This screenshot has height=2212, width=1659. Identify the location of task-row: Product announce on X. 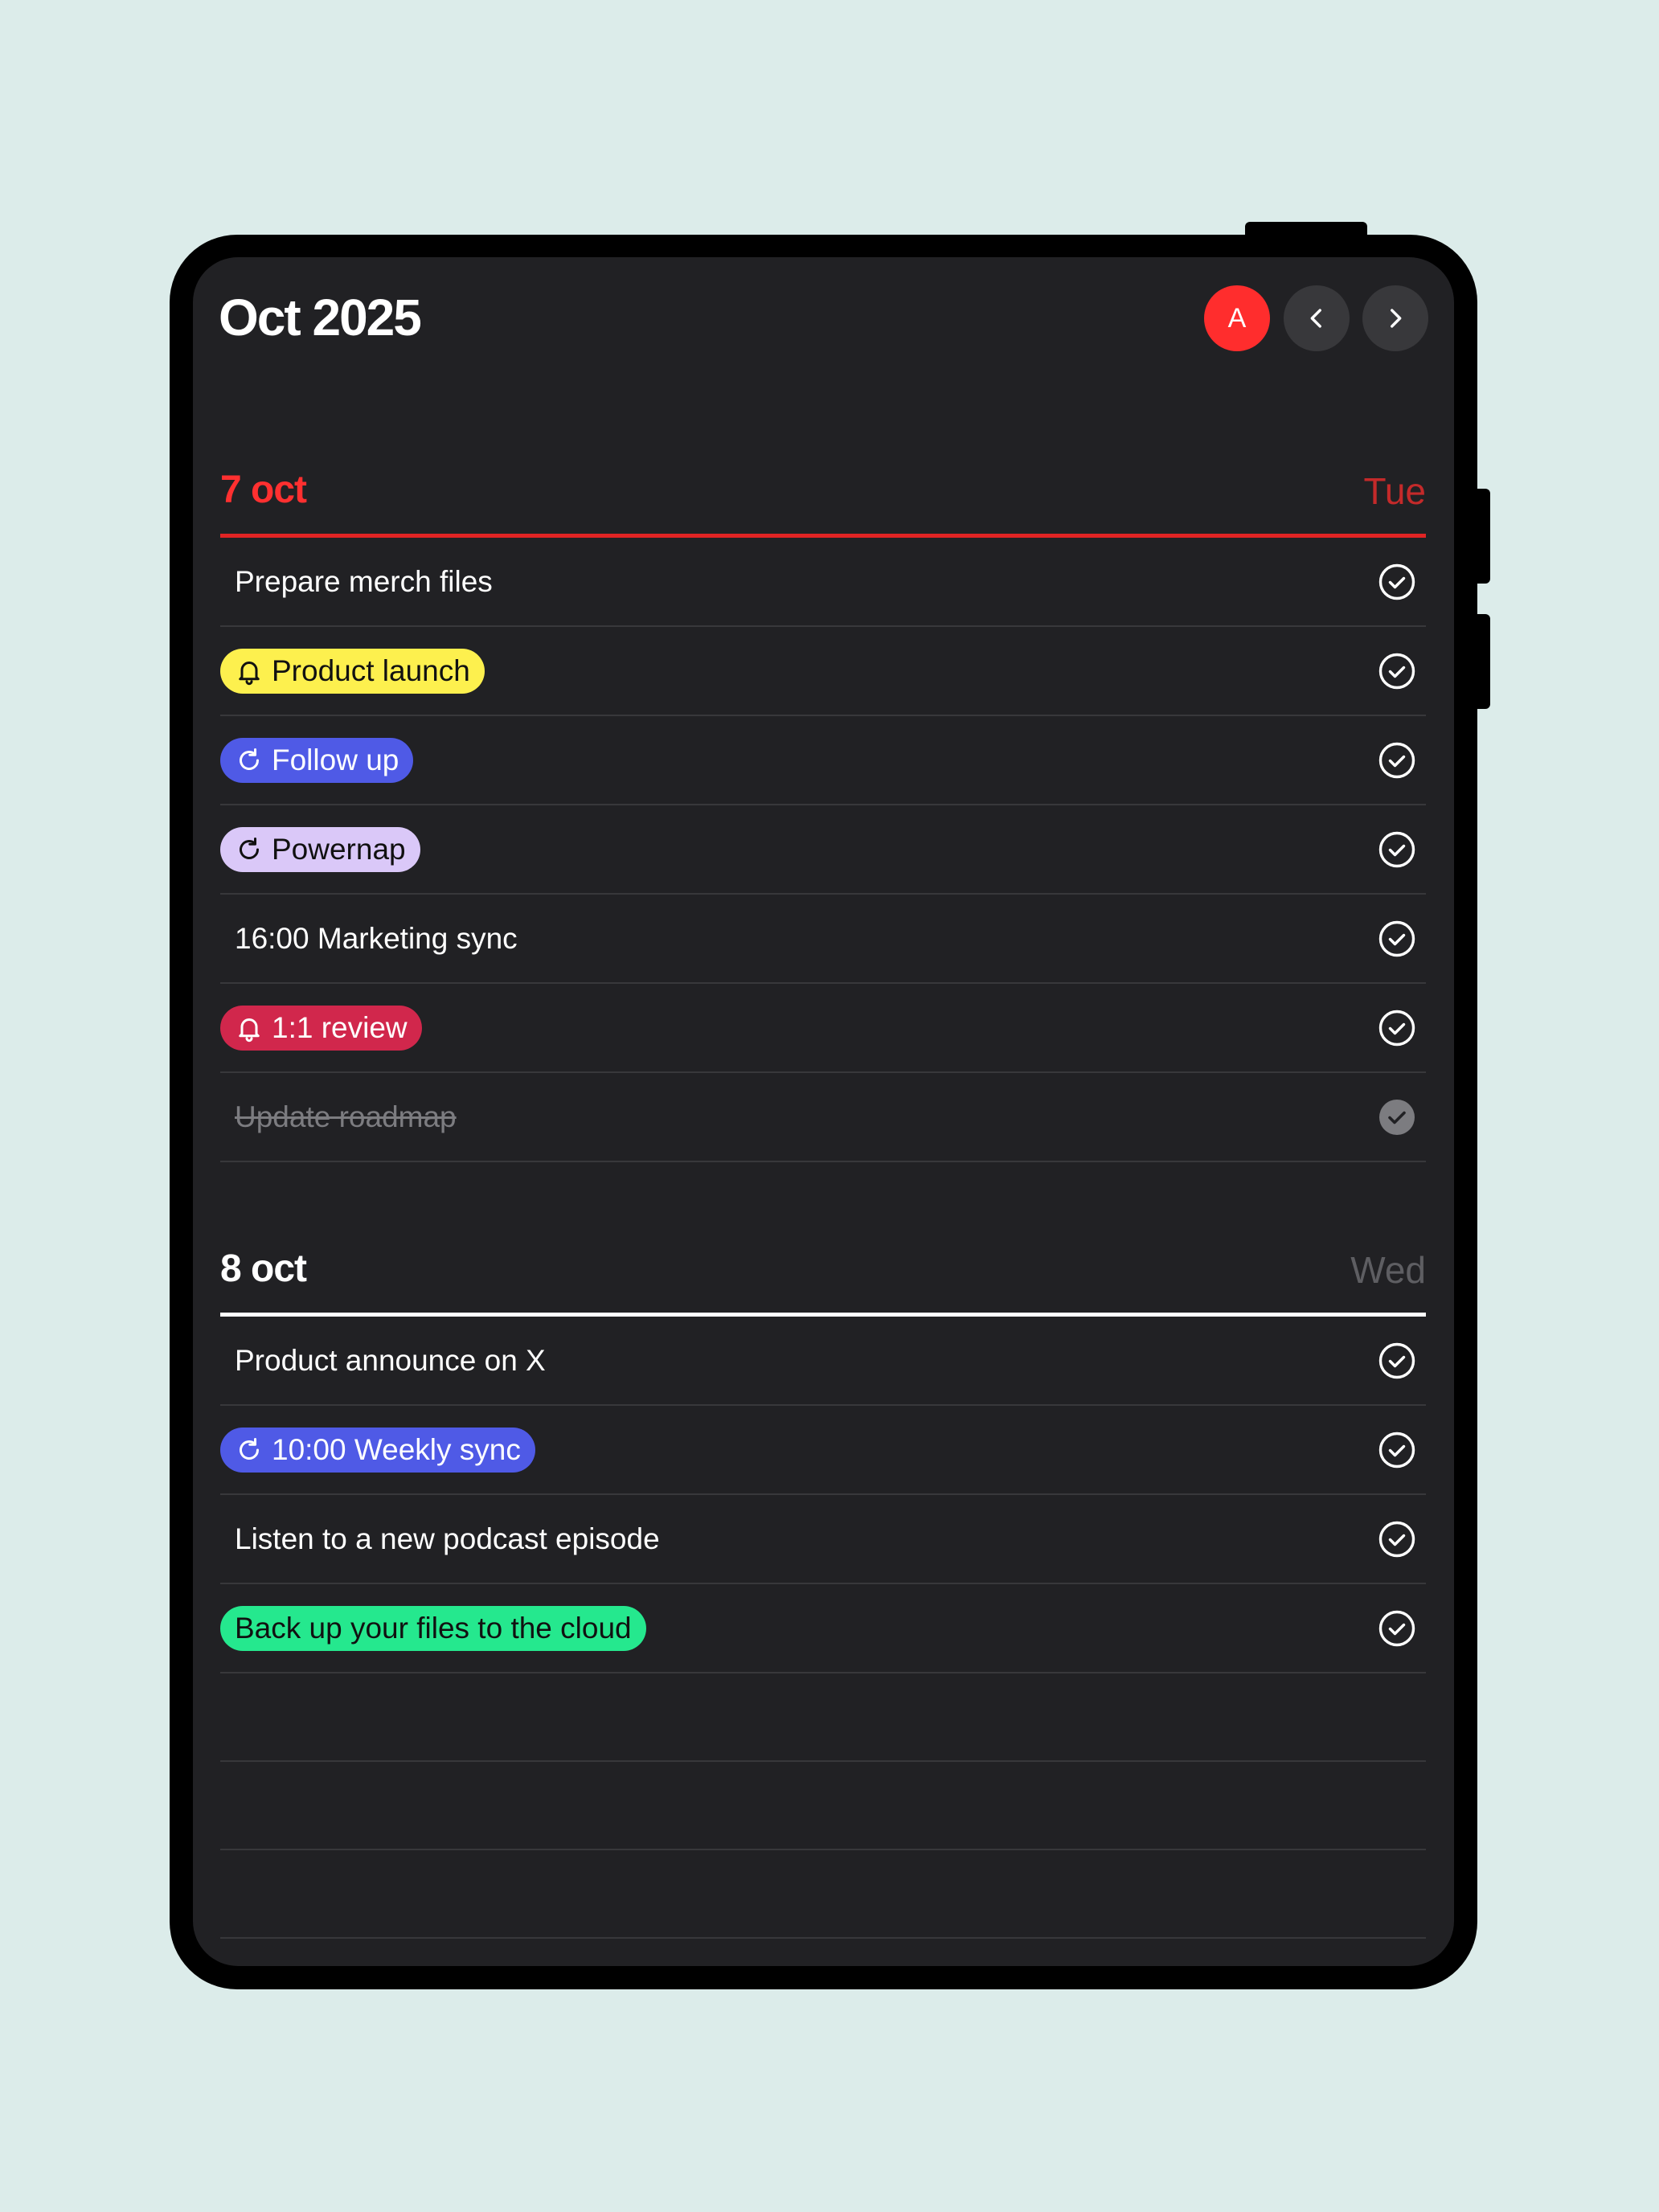
(823, 1361).